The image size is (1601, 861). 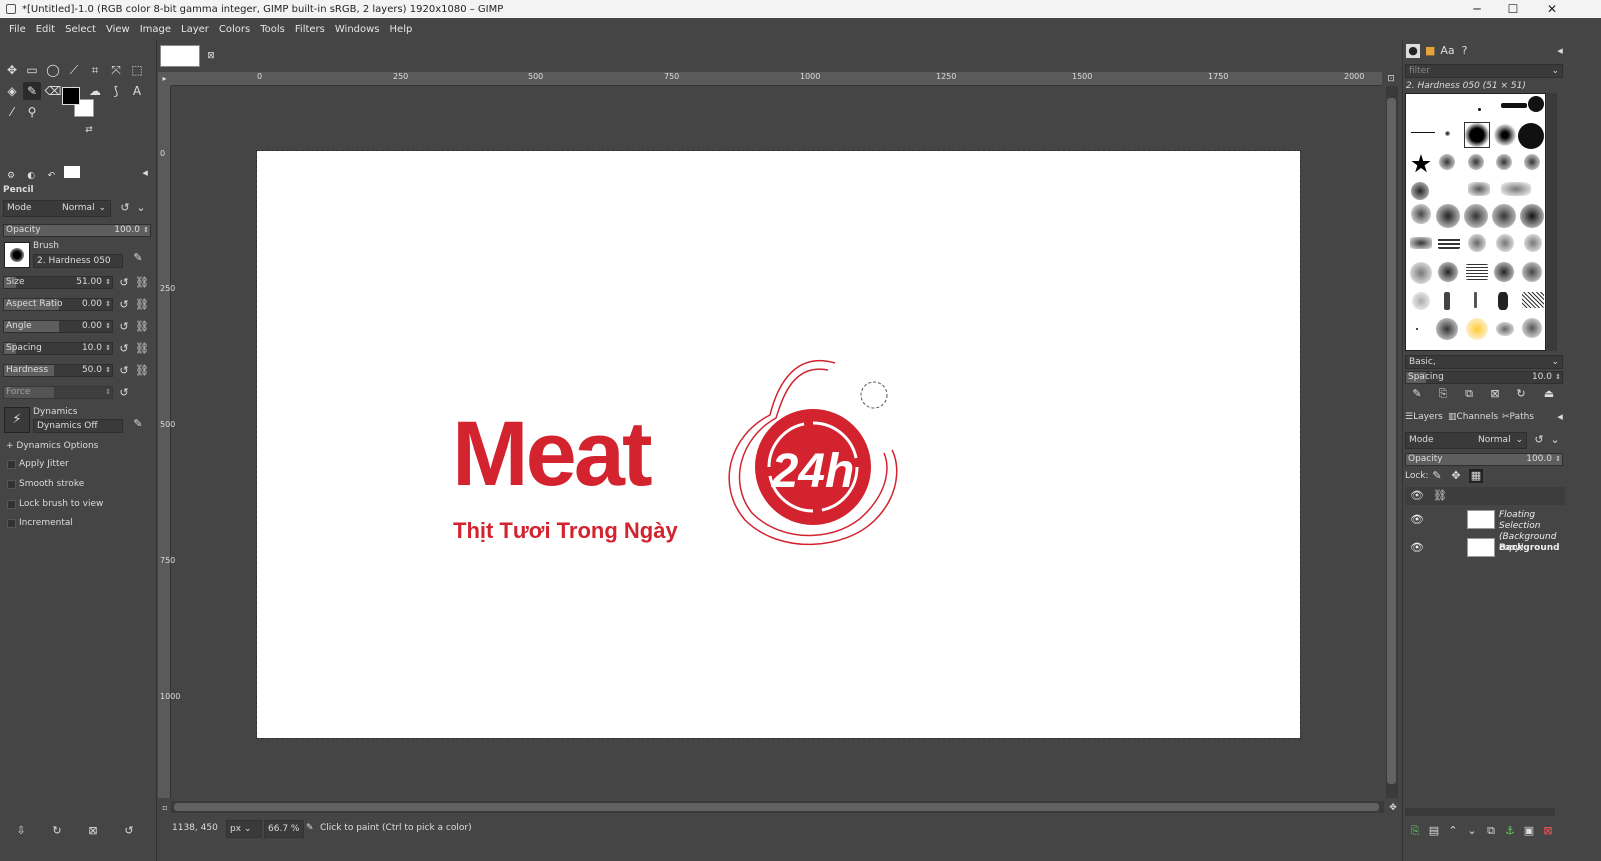 What do you see at coordinates (776, 79) in the screenshot?
I see `horizontal-ruler: 0 250 500 750 1000 1250 1500 1750 2000` at bounding box center [776, 79].